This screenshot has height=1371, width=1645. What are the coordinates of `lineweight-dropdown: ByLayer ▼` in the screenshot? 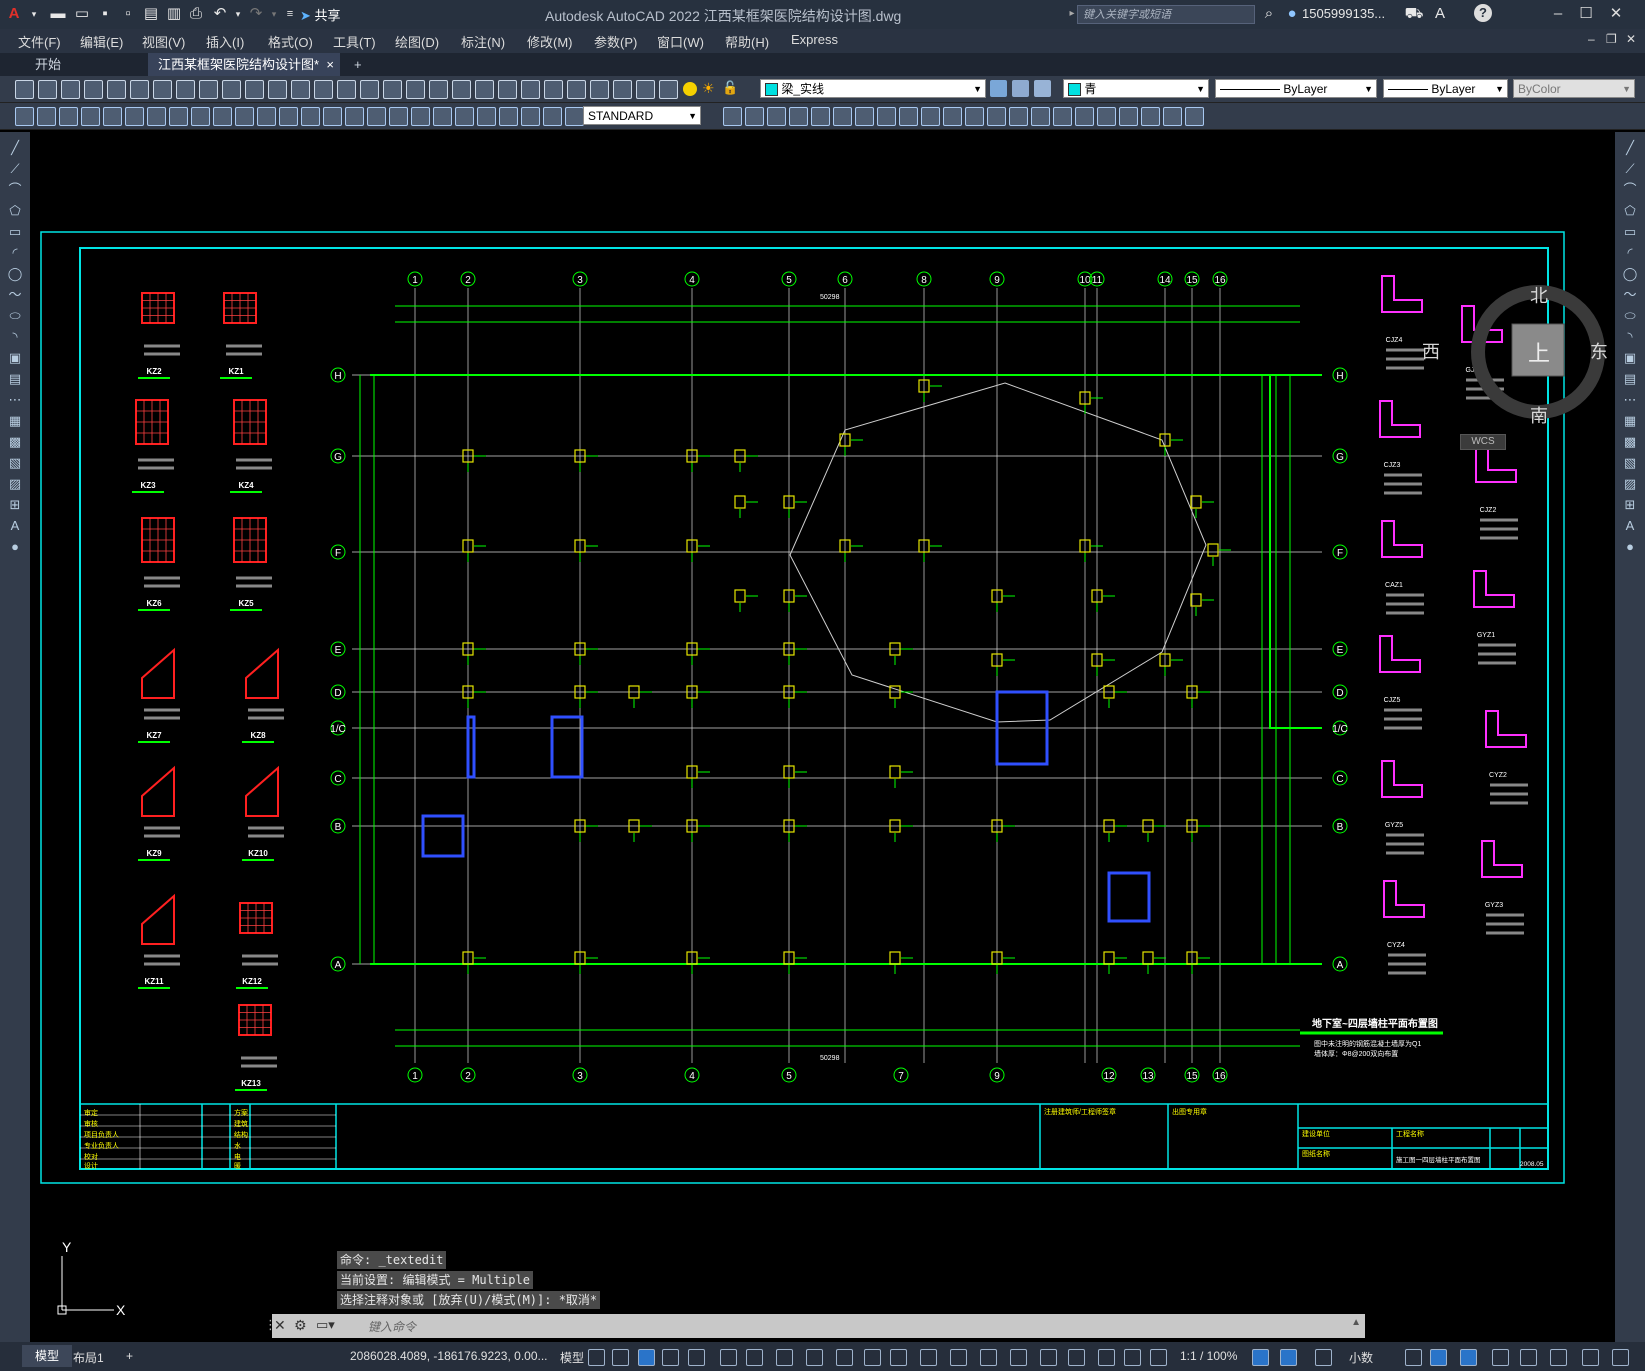 It's located at (1445, 88).